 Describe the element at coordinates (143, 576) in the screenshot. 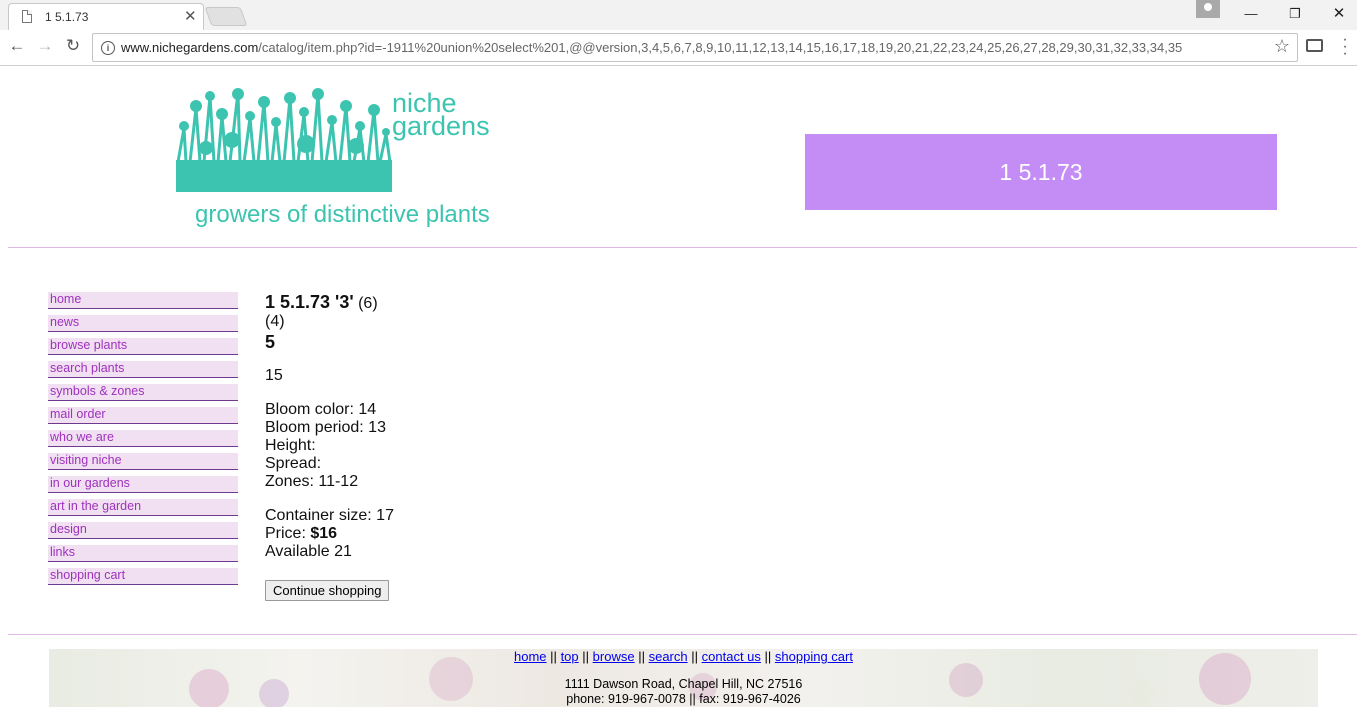

I see `sidebar-item-shopping-cart: shopping cart` at that location.